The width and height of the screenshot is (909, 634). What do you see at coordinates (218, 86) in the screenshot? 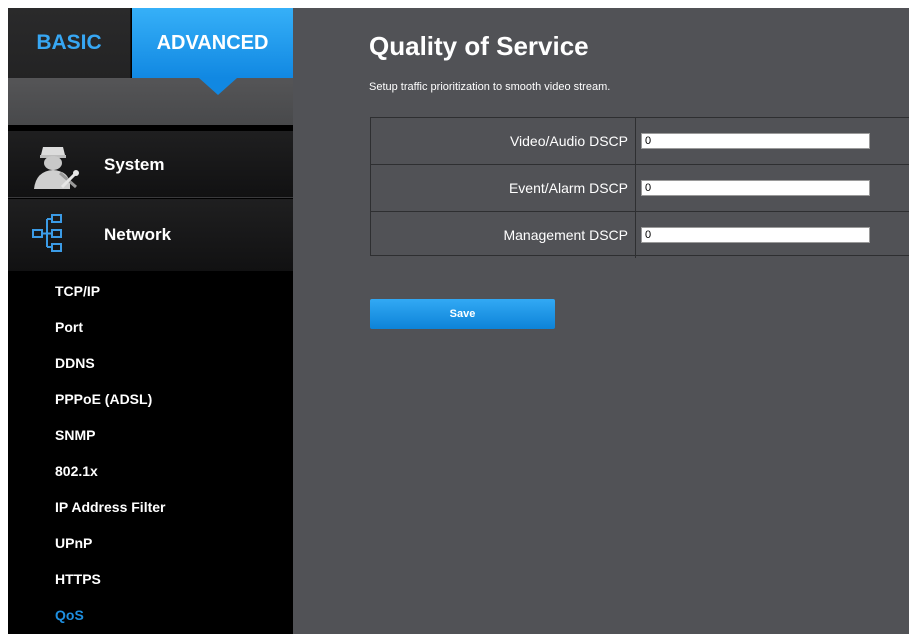
I see `active-tab-pointer` at bounding box center [218, 86].